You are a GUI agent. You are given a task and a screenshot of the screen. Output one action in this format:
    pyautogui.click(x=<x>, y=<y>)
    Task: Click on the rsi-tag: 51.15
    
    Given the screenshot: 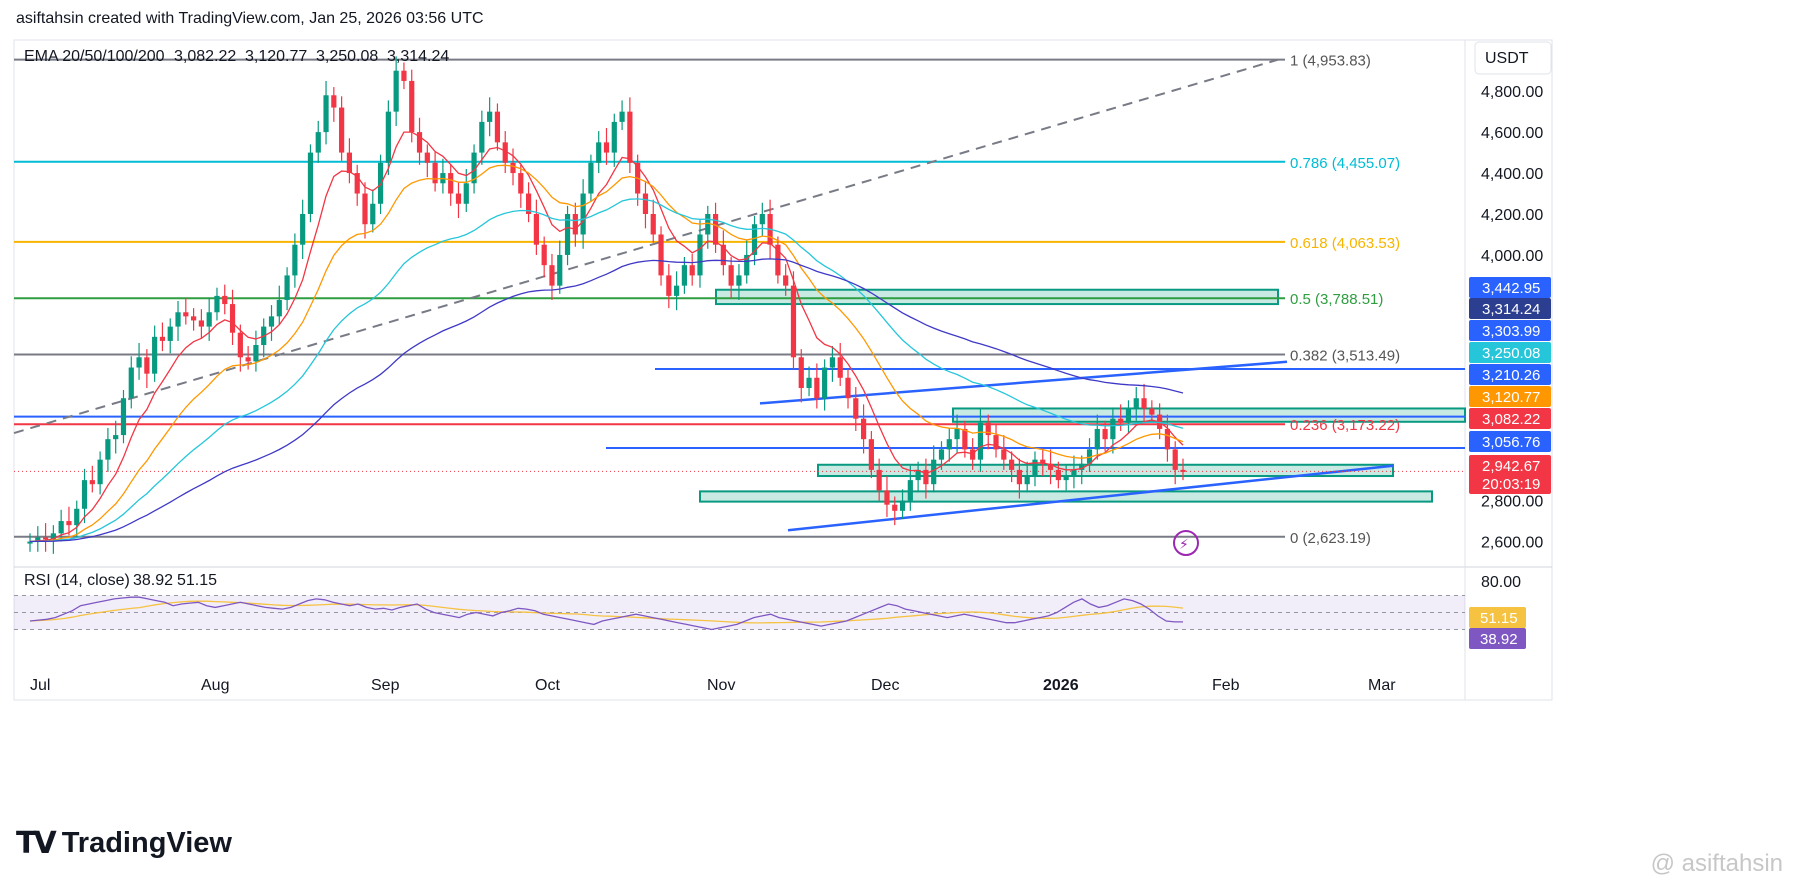 What is the action you would take?
    pyautogui.click(x=1497, y=617)
    